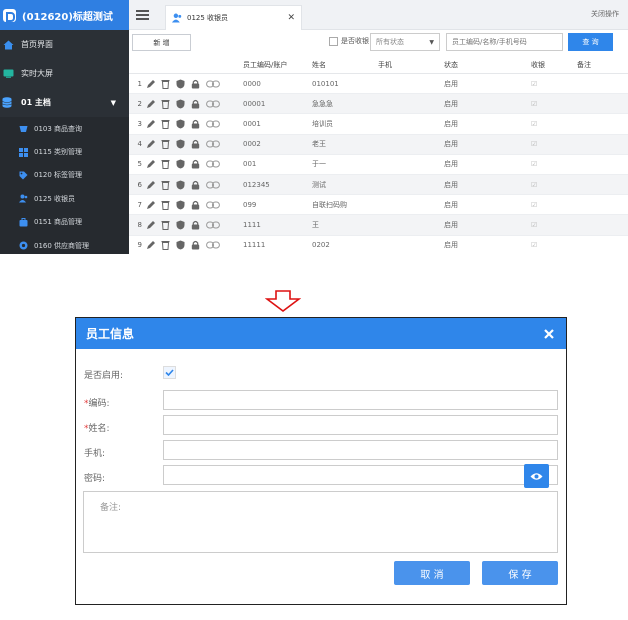 The height and width of the screenshot is (620, 628). I want to click on table-row: 7 099 自联扫码购 启用 ☑, so click(378, 205).